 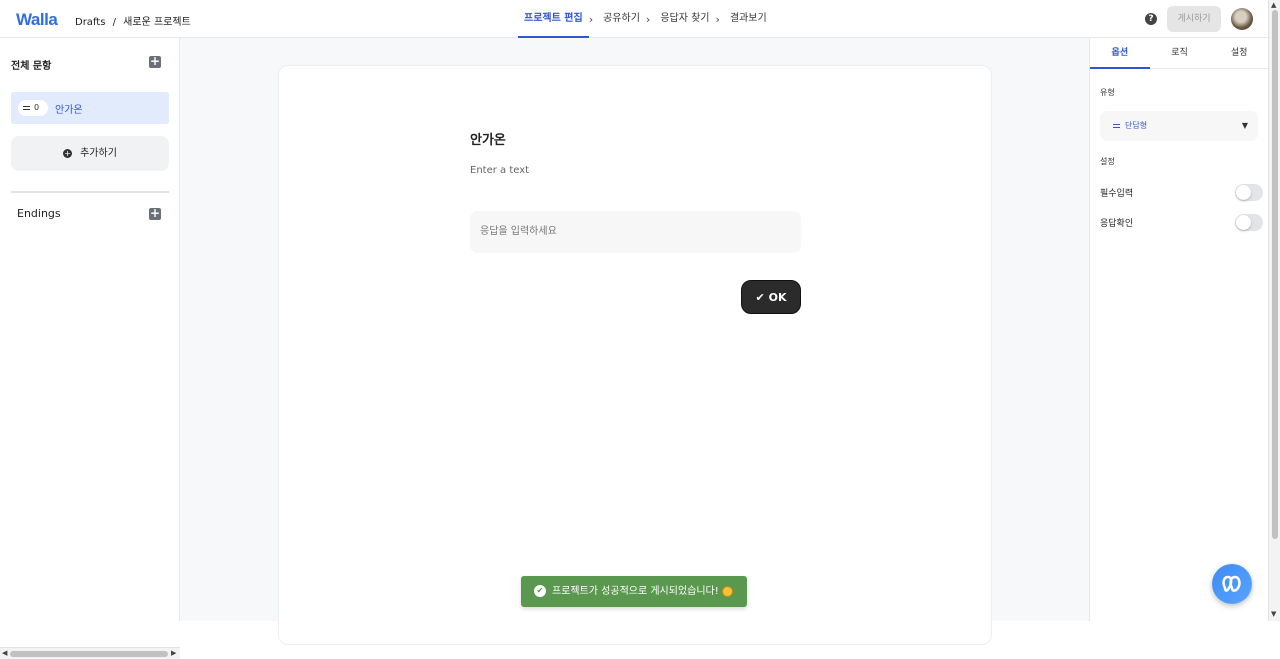 I want to click on check-circle-icon: ✔, so click(x=540, y=591).